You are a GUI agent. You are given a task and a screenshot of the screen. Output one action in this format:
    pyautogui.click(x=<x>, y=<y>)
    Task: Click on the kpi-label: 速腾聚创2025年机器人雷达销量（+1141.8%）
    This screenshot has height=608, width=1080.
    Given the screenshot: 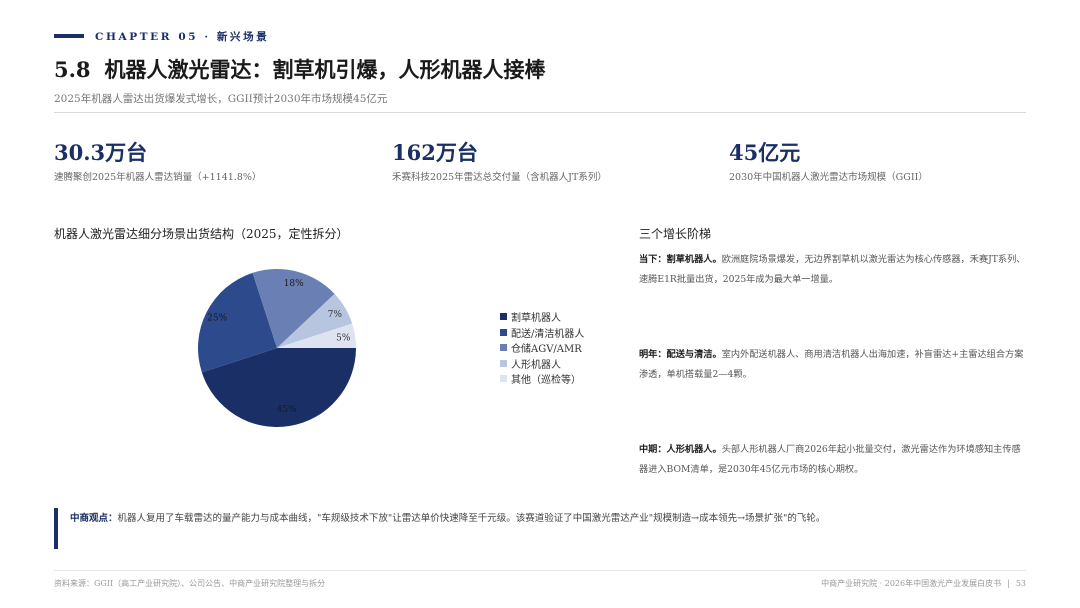 What is the action you would take?
    pyautogui.click(x=158, y=177)
    